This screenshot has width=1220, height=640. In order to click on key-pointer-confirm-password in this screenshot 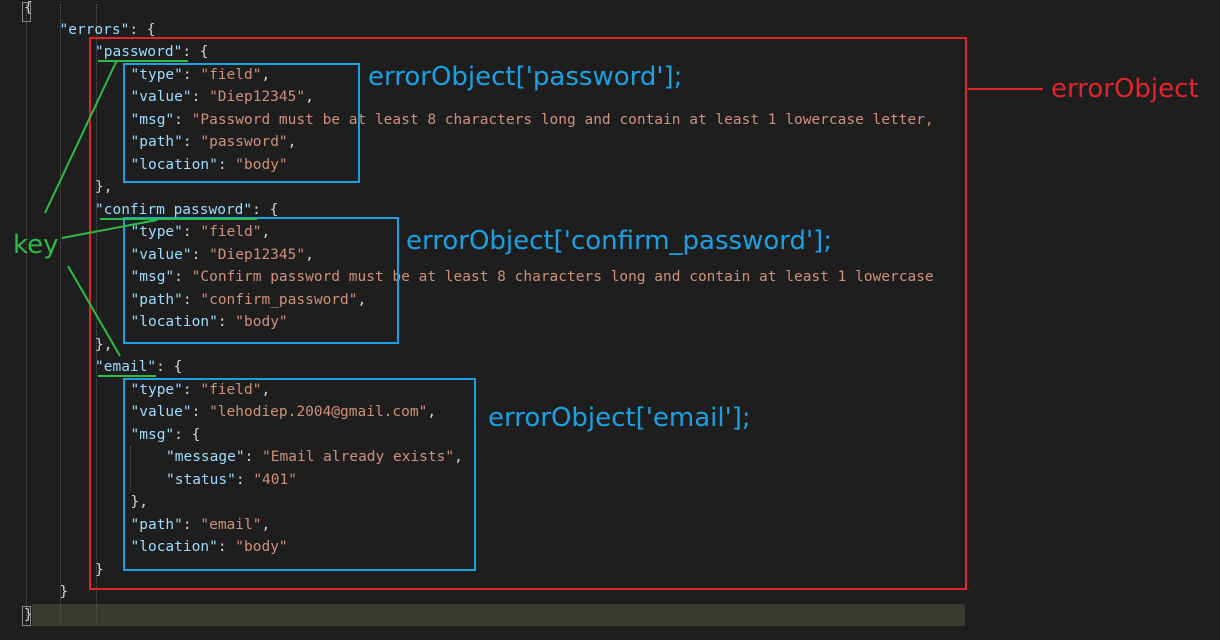, I will do `click(109, 229)`.